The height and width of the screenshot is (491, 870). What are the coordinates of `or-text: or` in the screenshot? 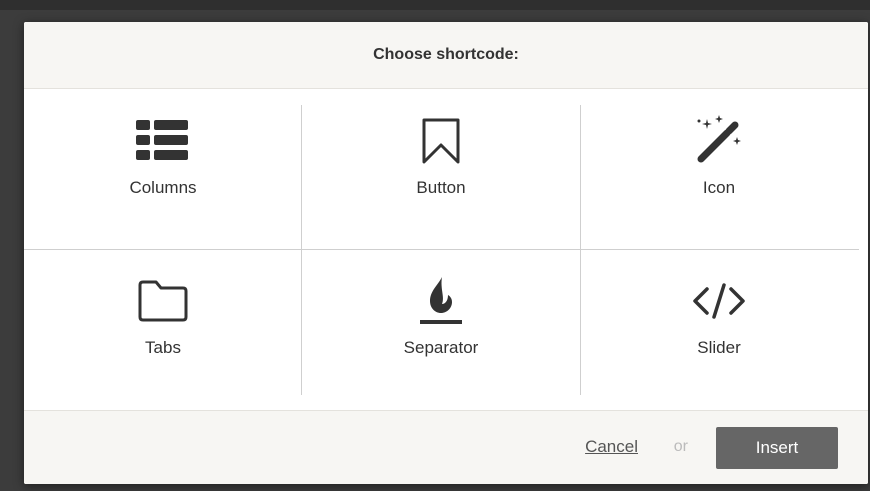 It's located at (680, 446).